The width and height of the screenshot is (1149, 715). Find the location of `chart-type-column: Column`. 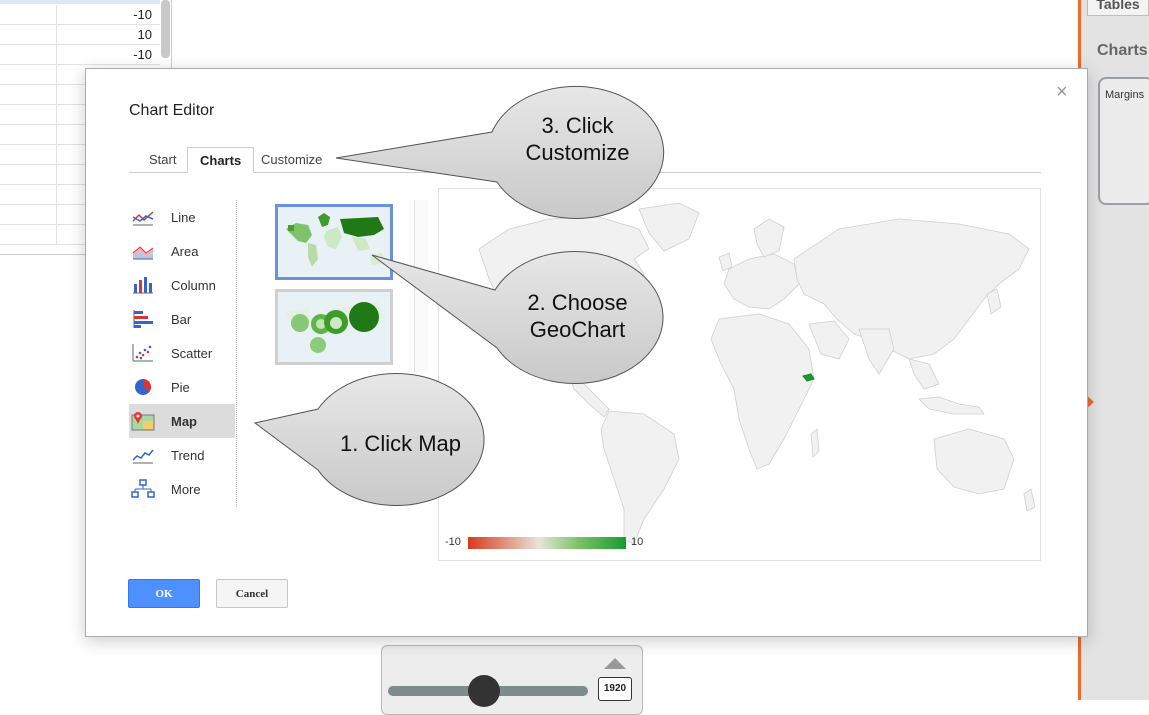

chart-type-column: Column is located at coordinates (182, 285).